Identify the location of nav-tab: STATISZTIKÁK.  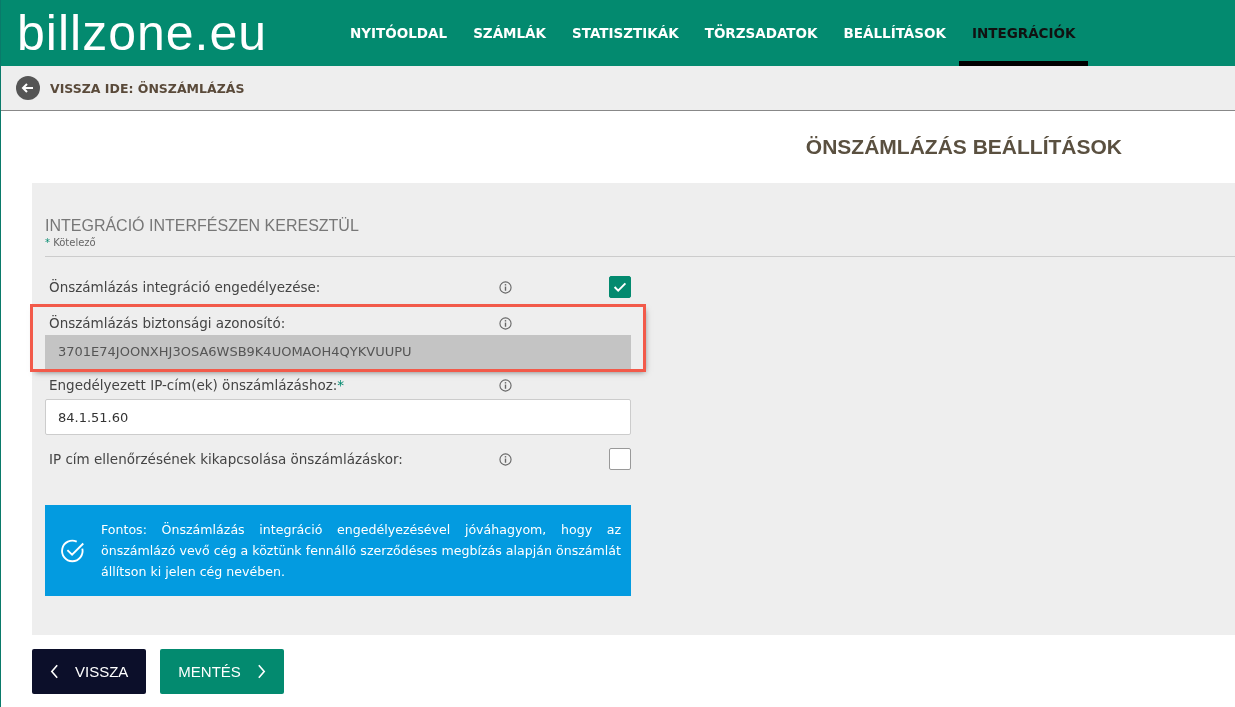
(625, 33).